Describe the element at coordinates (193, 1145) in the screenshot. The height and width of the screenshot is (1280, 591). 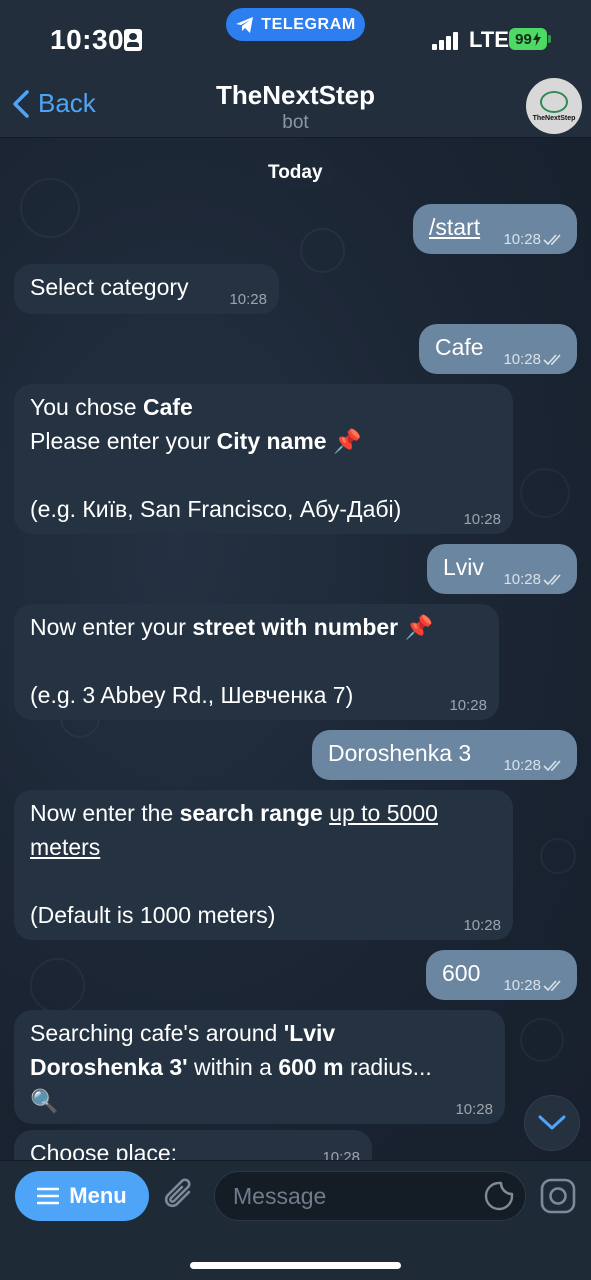
I see `message-incoming: Choose place: 10:28` at that location.